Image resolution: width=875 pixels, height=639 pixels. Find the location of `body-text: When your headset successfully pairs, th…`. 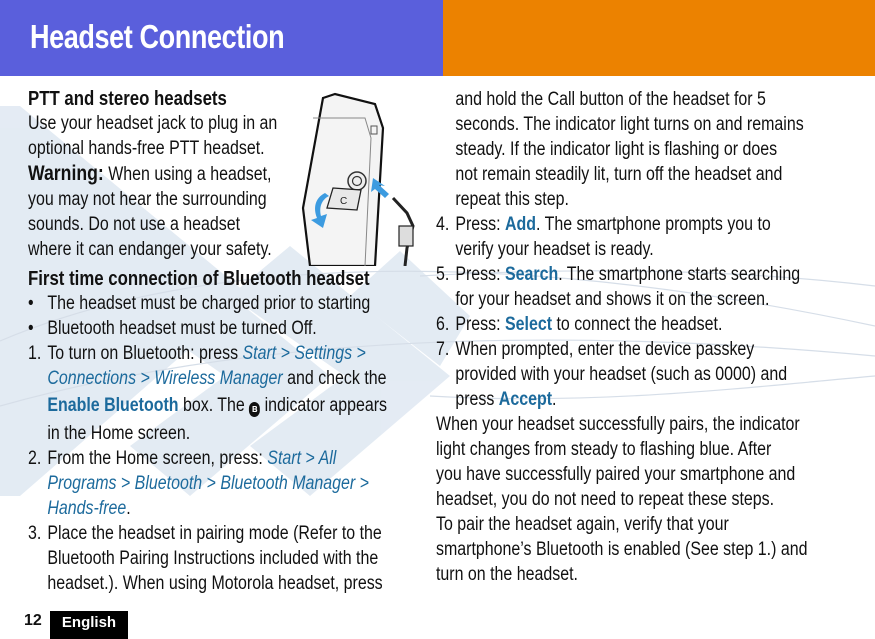

body-text: When your headset successfully pairs, th… is located at coordinates (618, 424).